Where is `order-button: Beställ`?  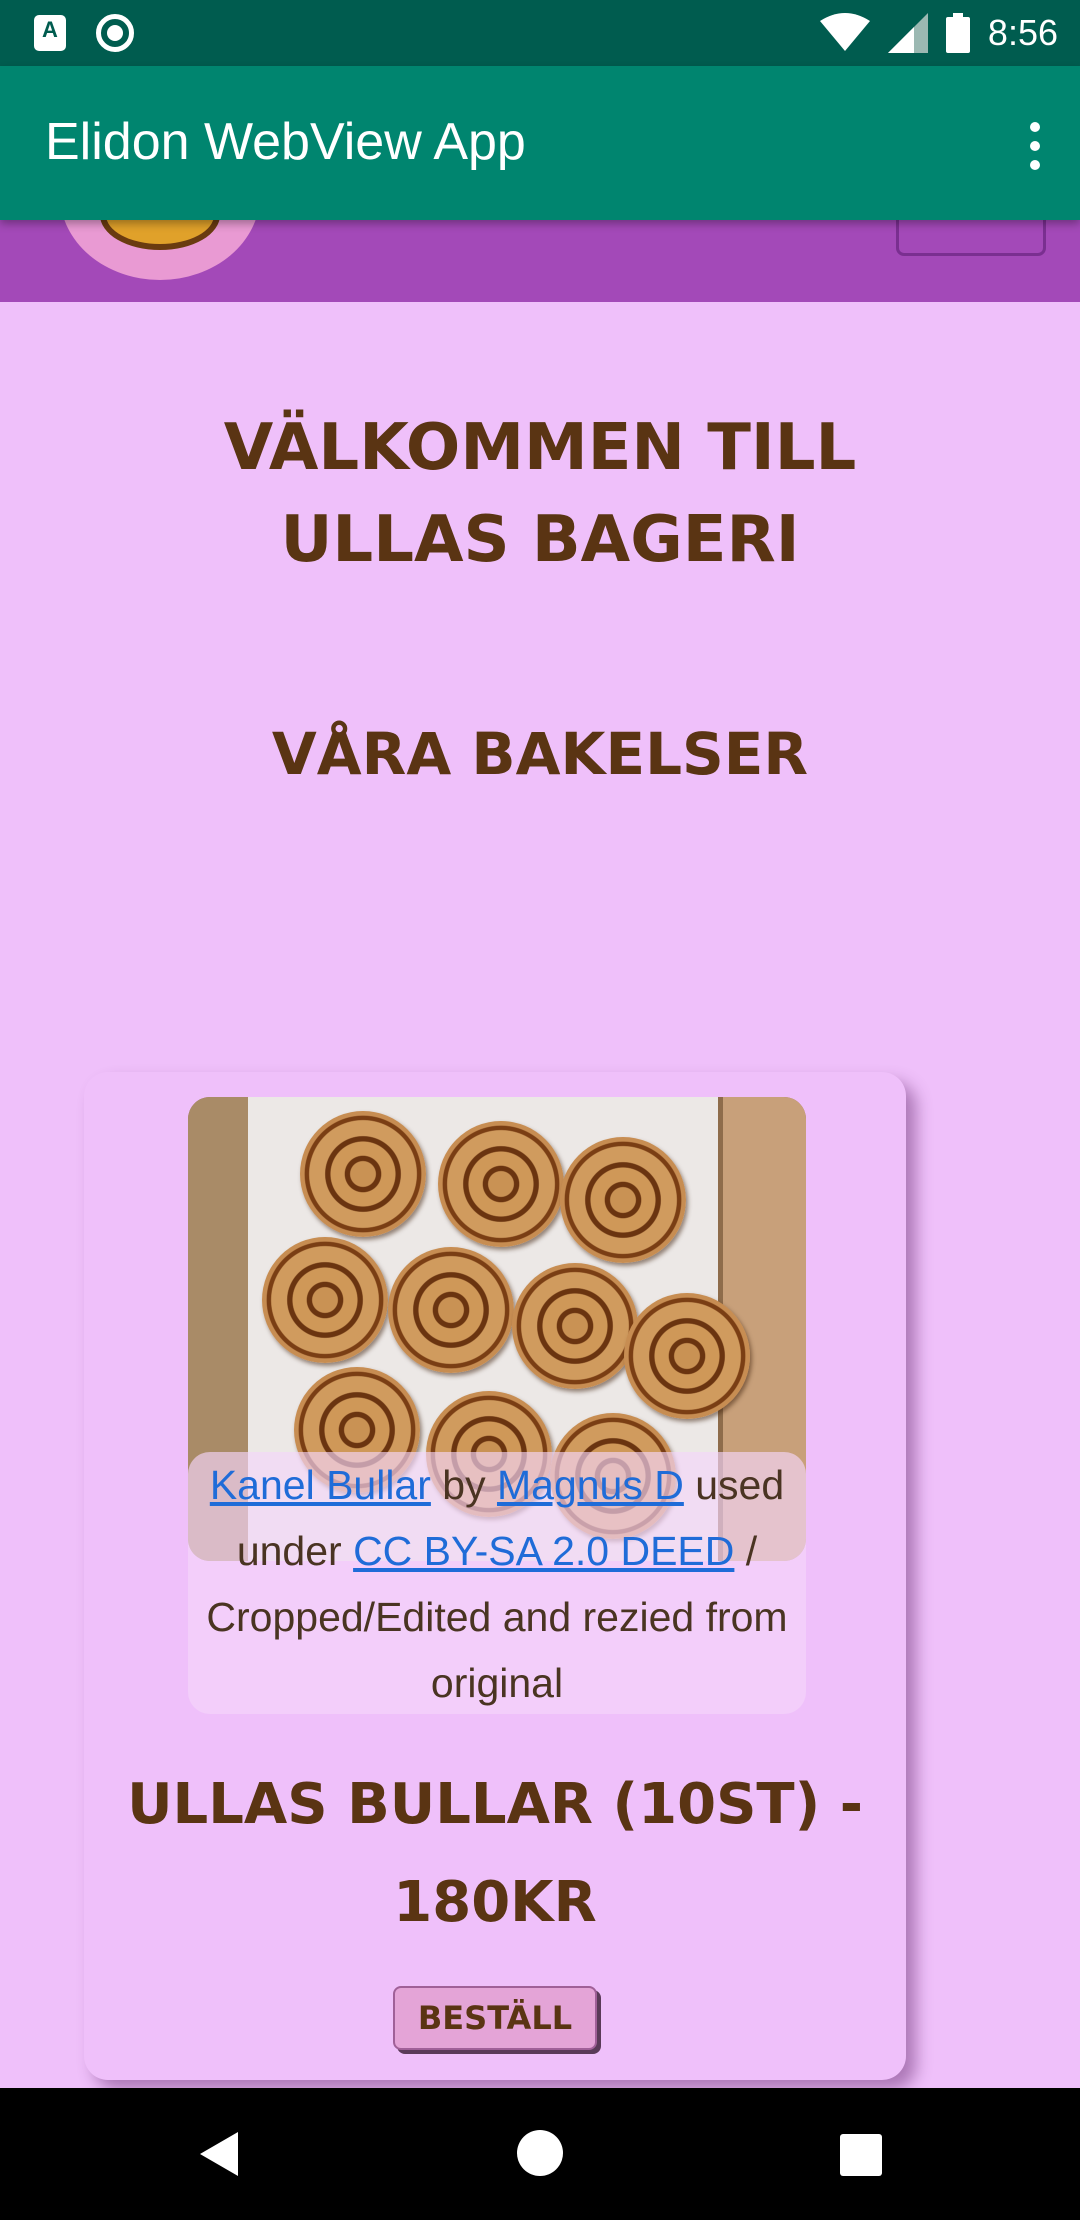
order-button: Beställ is located at coordinates (495, 2018).